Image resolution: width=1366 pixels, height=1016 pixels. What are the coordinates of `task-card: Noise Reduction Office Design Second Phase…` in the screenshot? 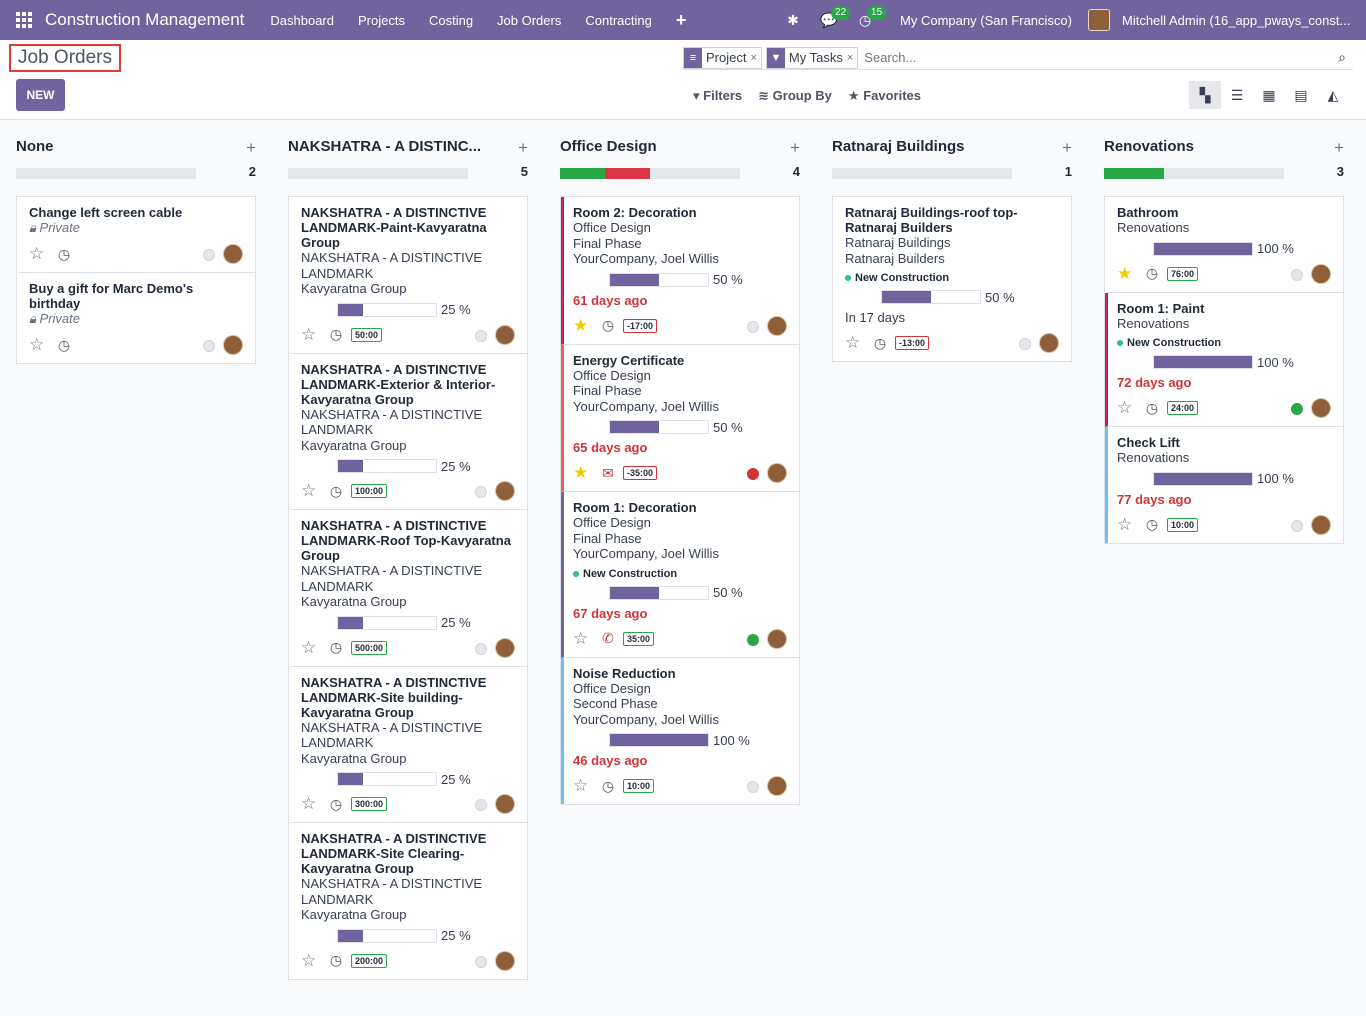 It's located at (680, 730).